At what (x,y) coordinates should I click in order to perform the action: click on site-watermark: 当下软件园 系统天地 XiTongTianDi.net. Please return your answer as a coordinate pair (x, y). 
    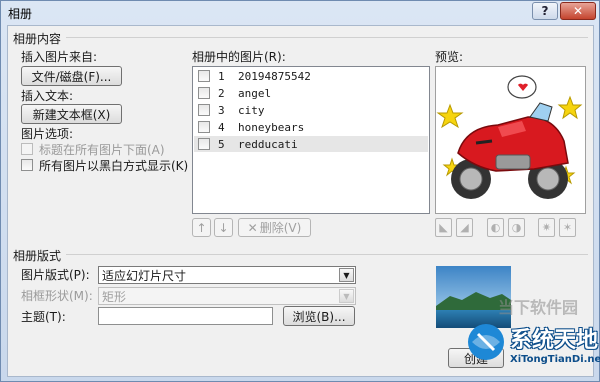
    Looking at the image, I should click on (530, 338).